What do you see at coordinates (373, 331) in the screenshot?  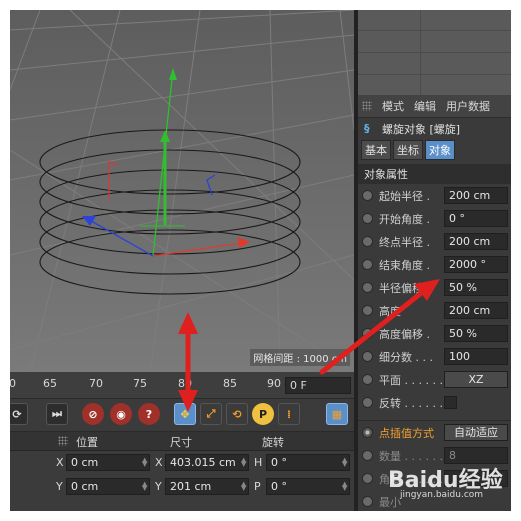 I see `annotation-arrow-diagonal` at bounding box center [373, 331].